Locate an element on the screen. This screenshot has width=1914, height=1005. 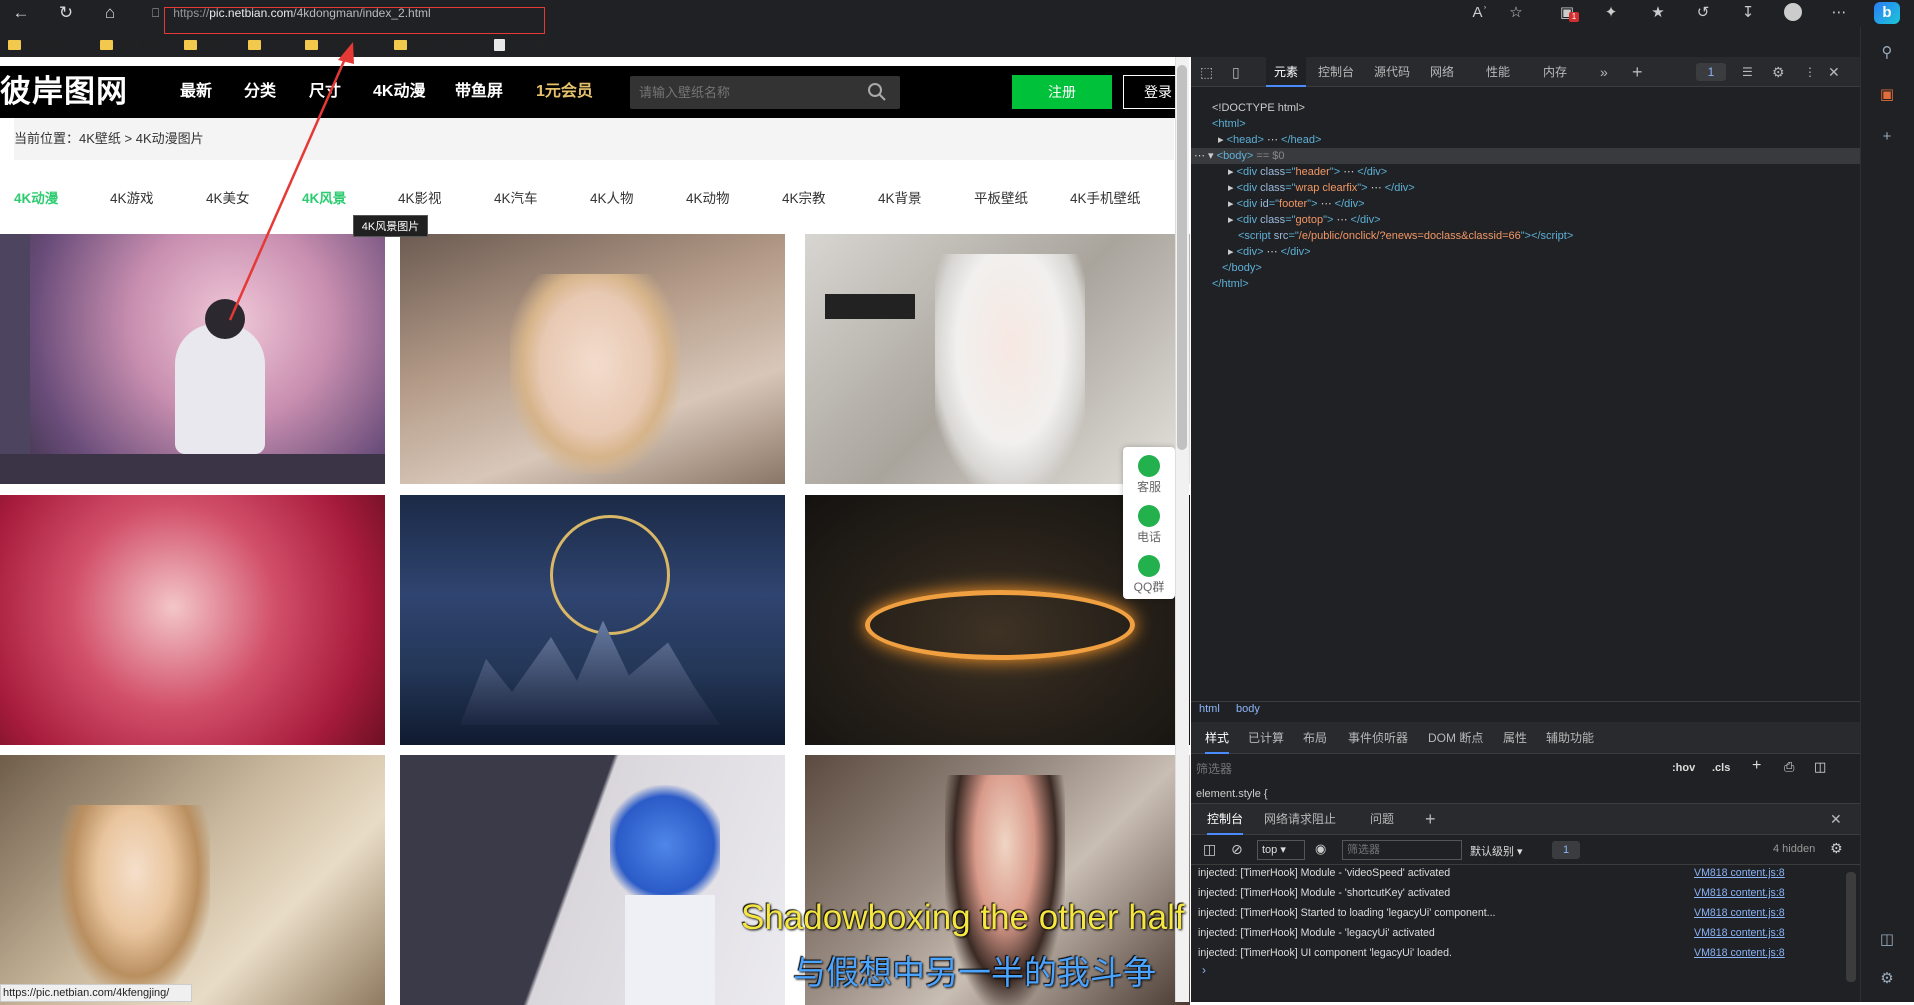
home-icon: ⌂ is located at coordinates (110, 13).